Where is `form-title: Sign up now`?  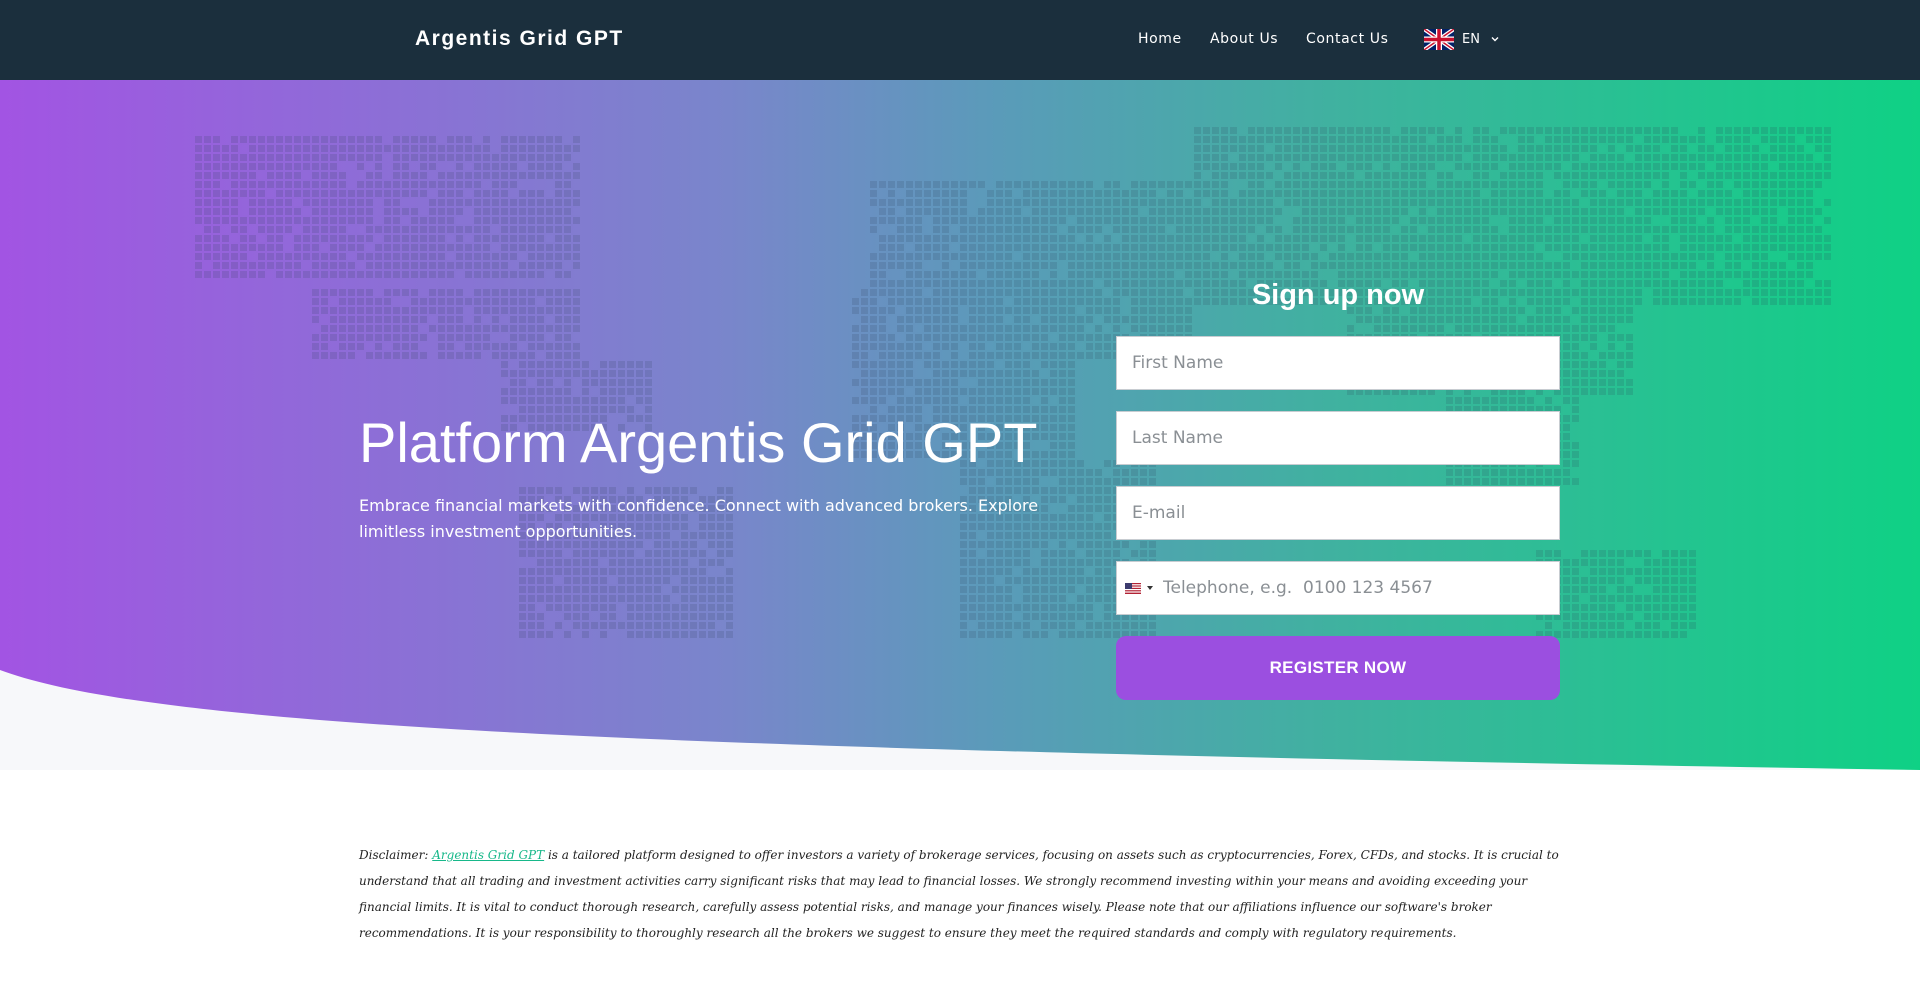 form-title: Sign up now is located at coordinates (1338, 295).